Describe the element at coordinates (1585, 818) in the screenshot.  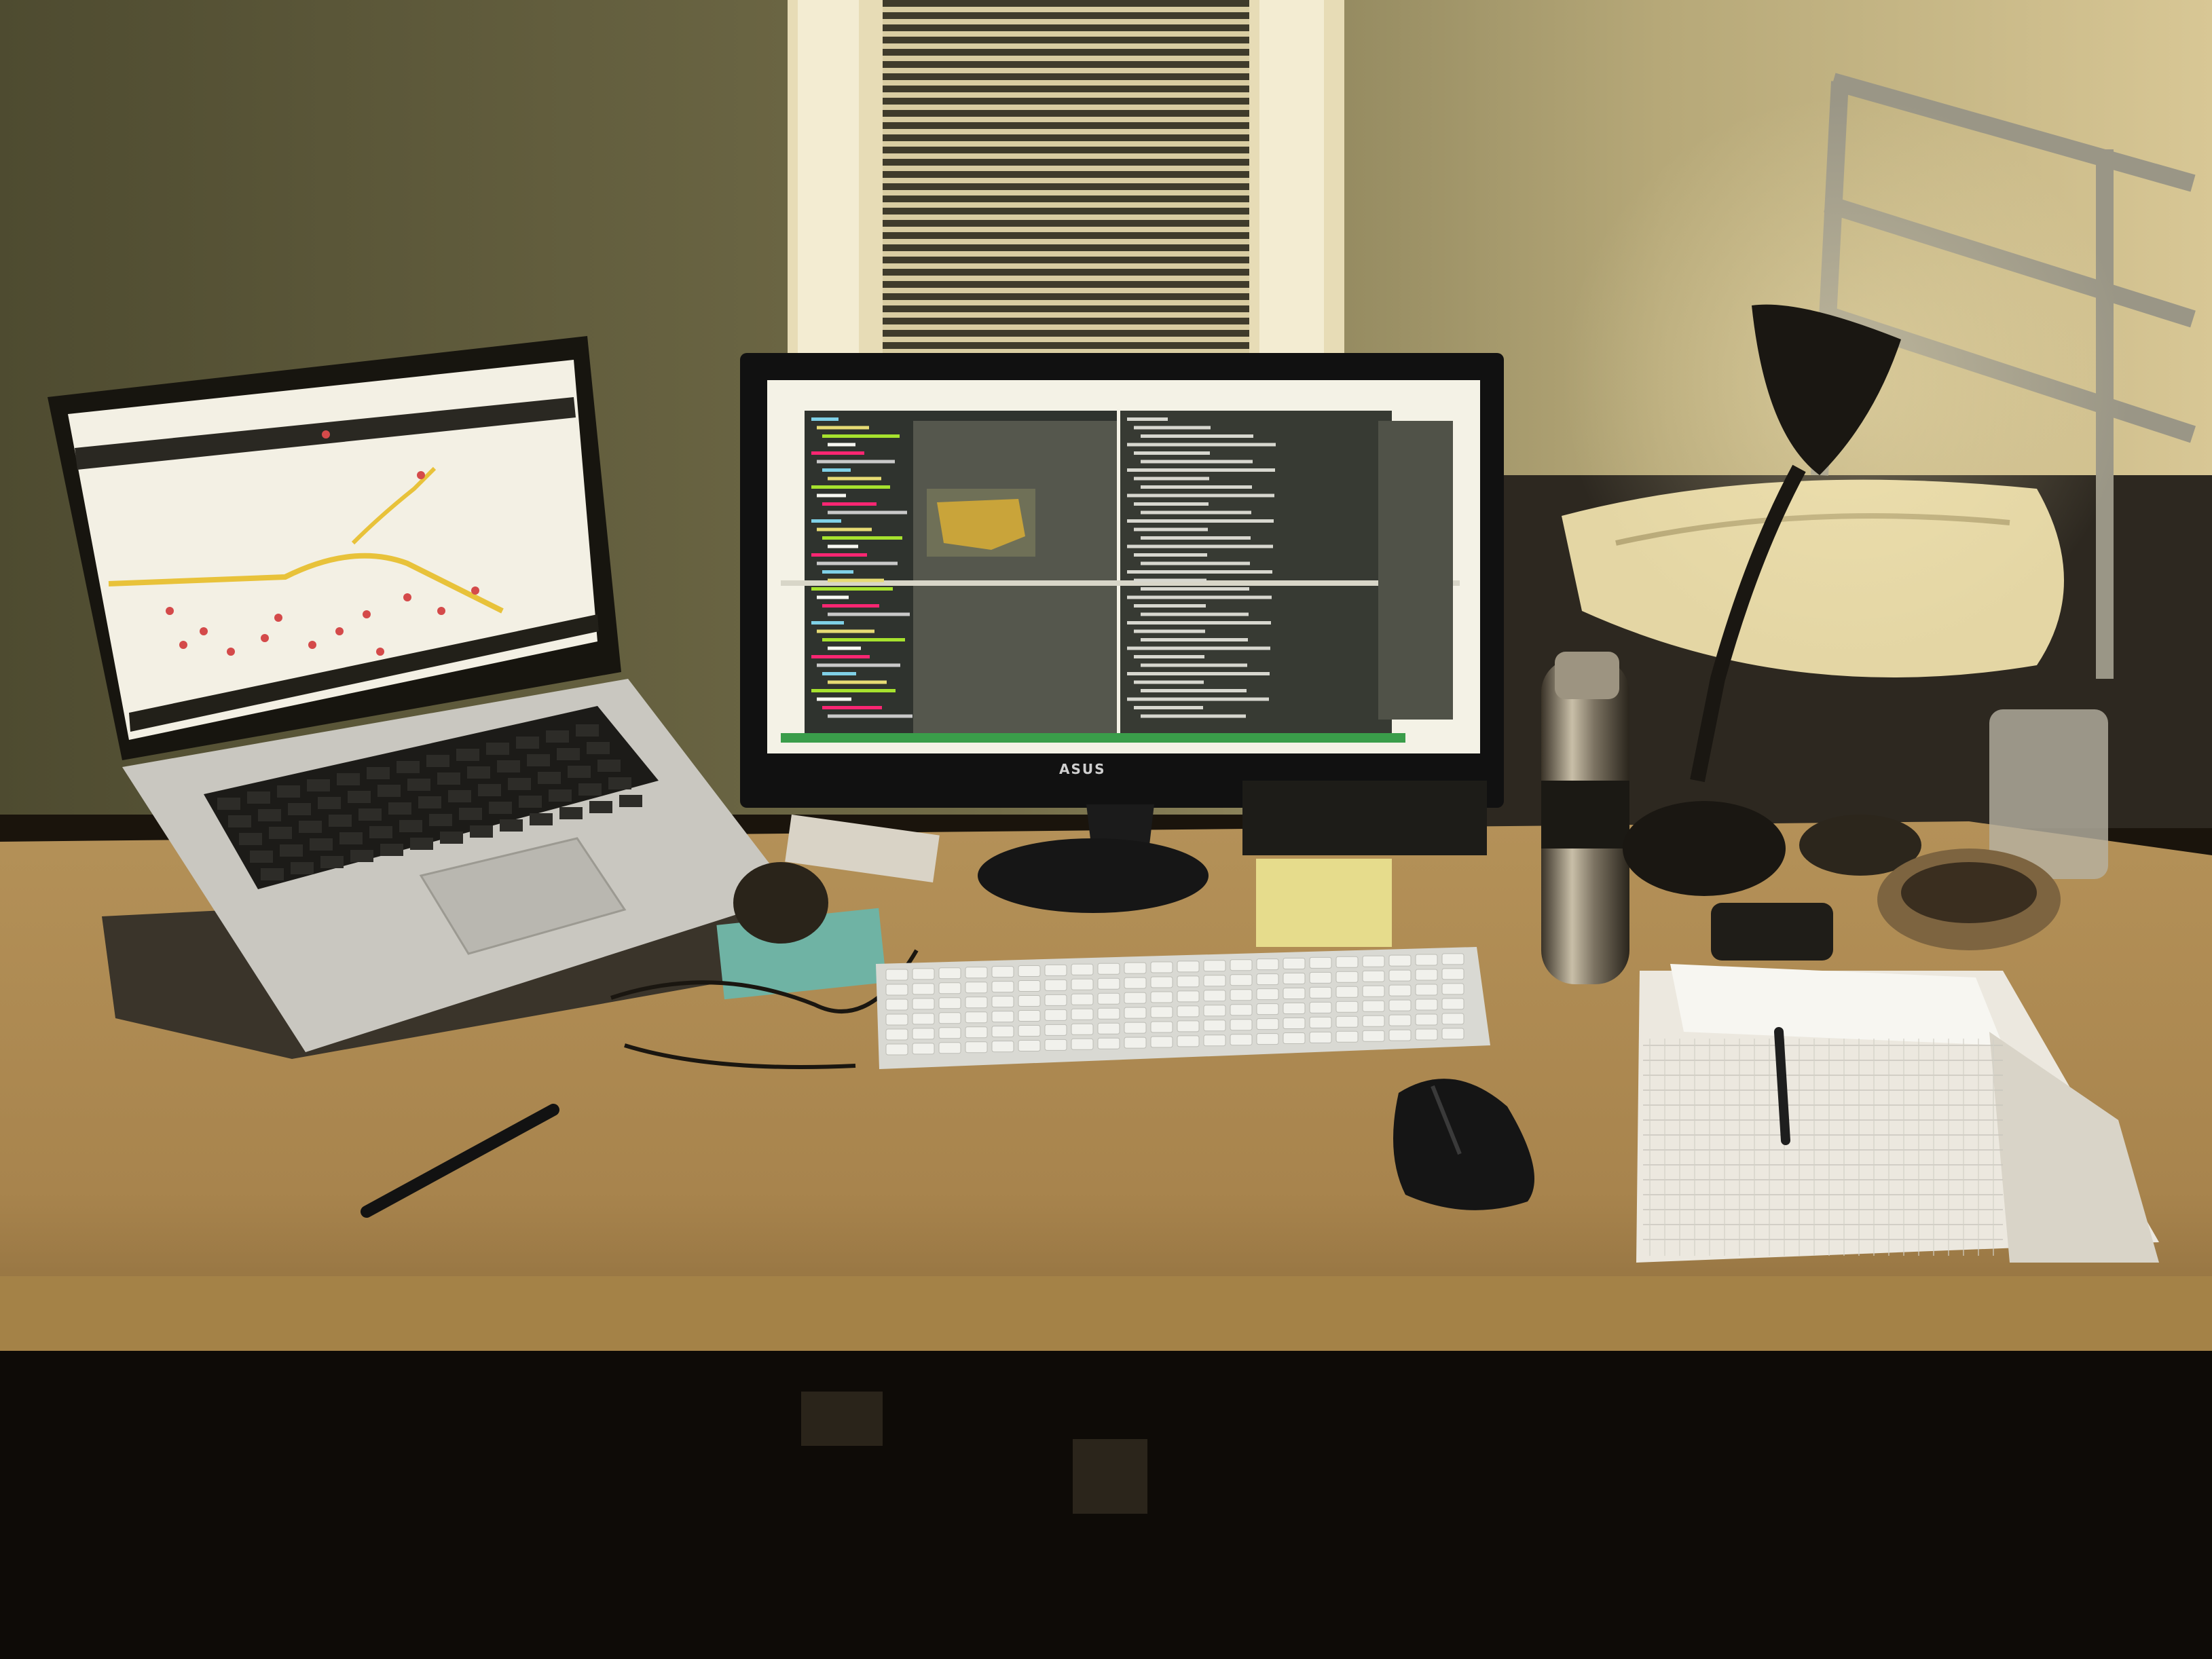
I see `thermos` at that location.